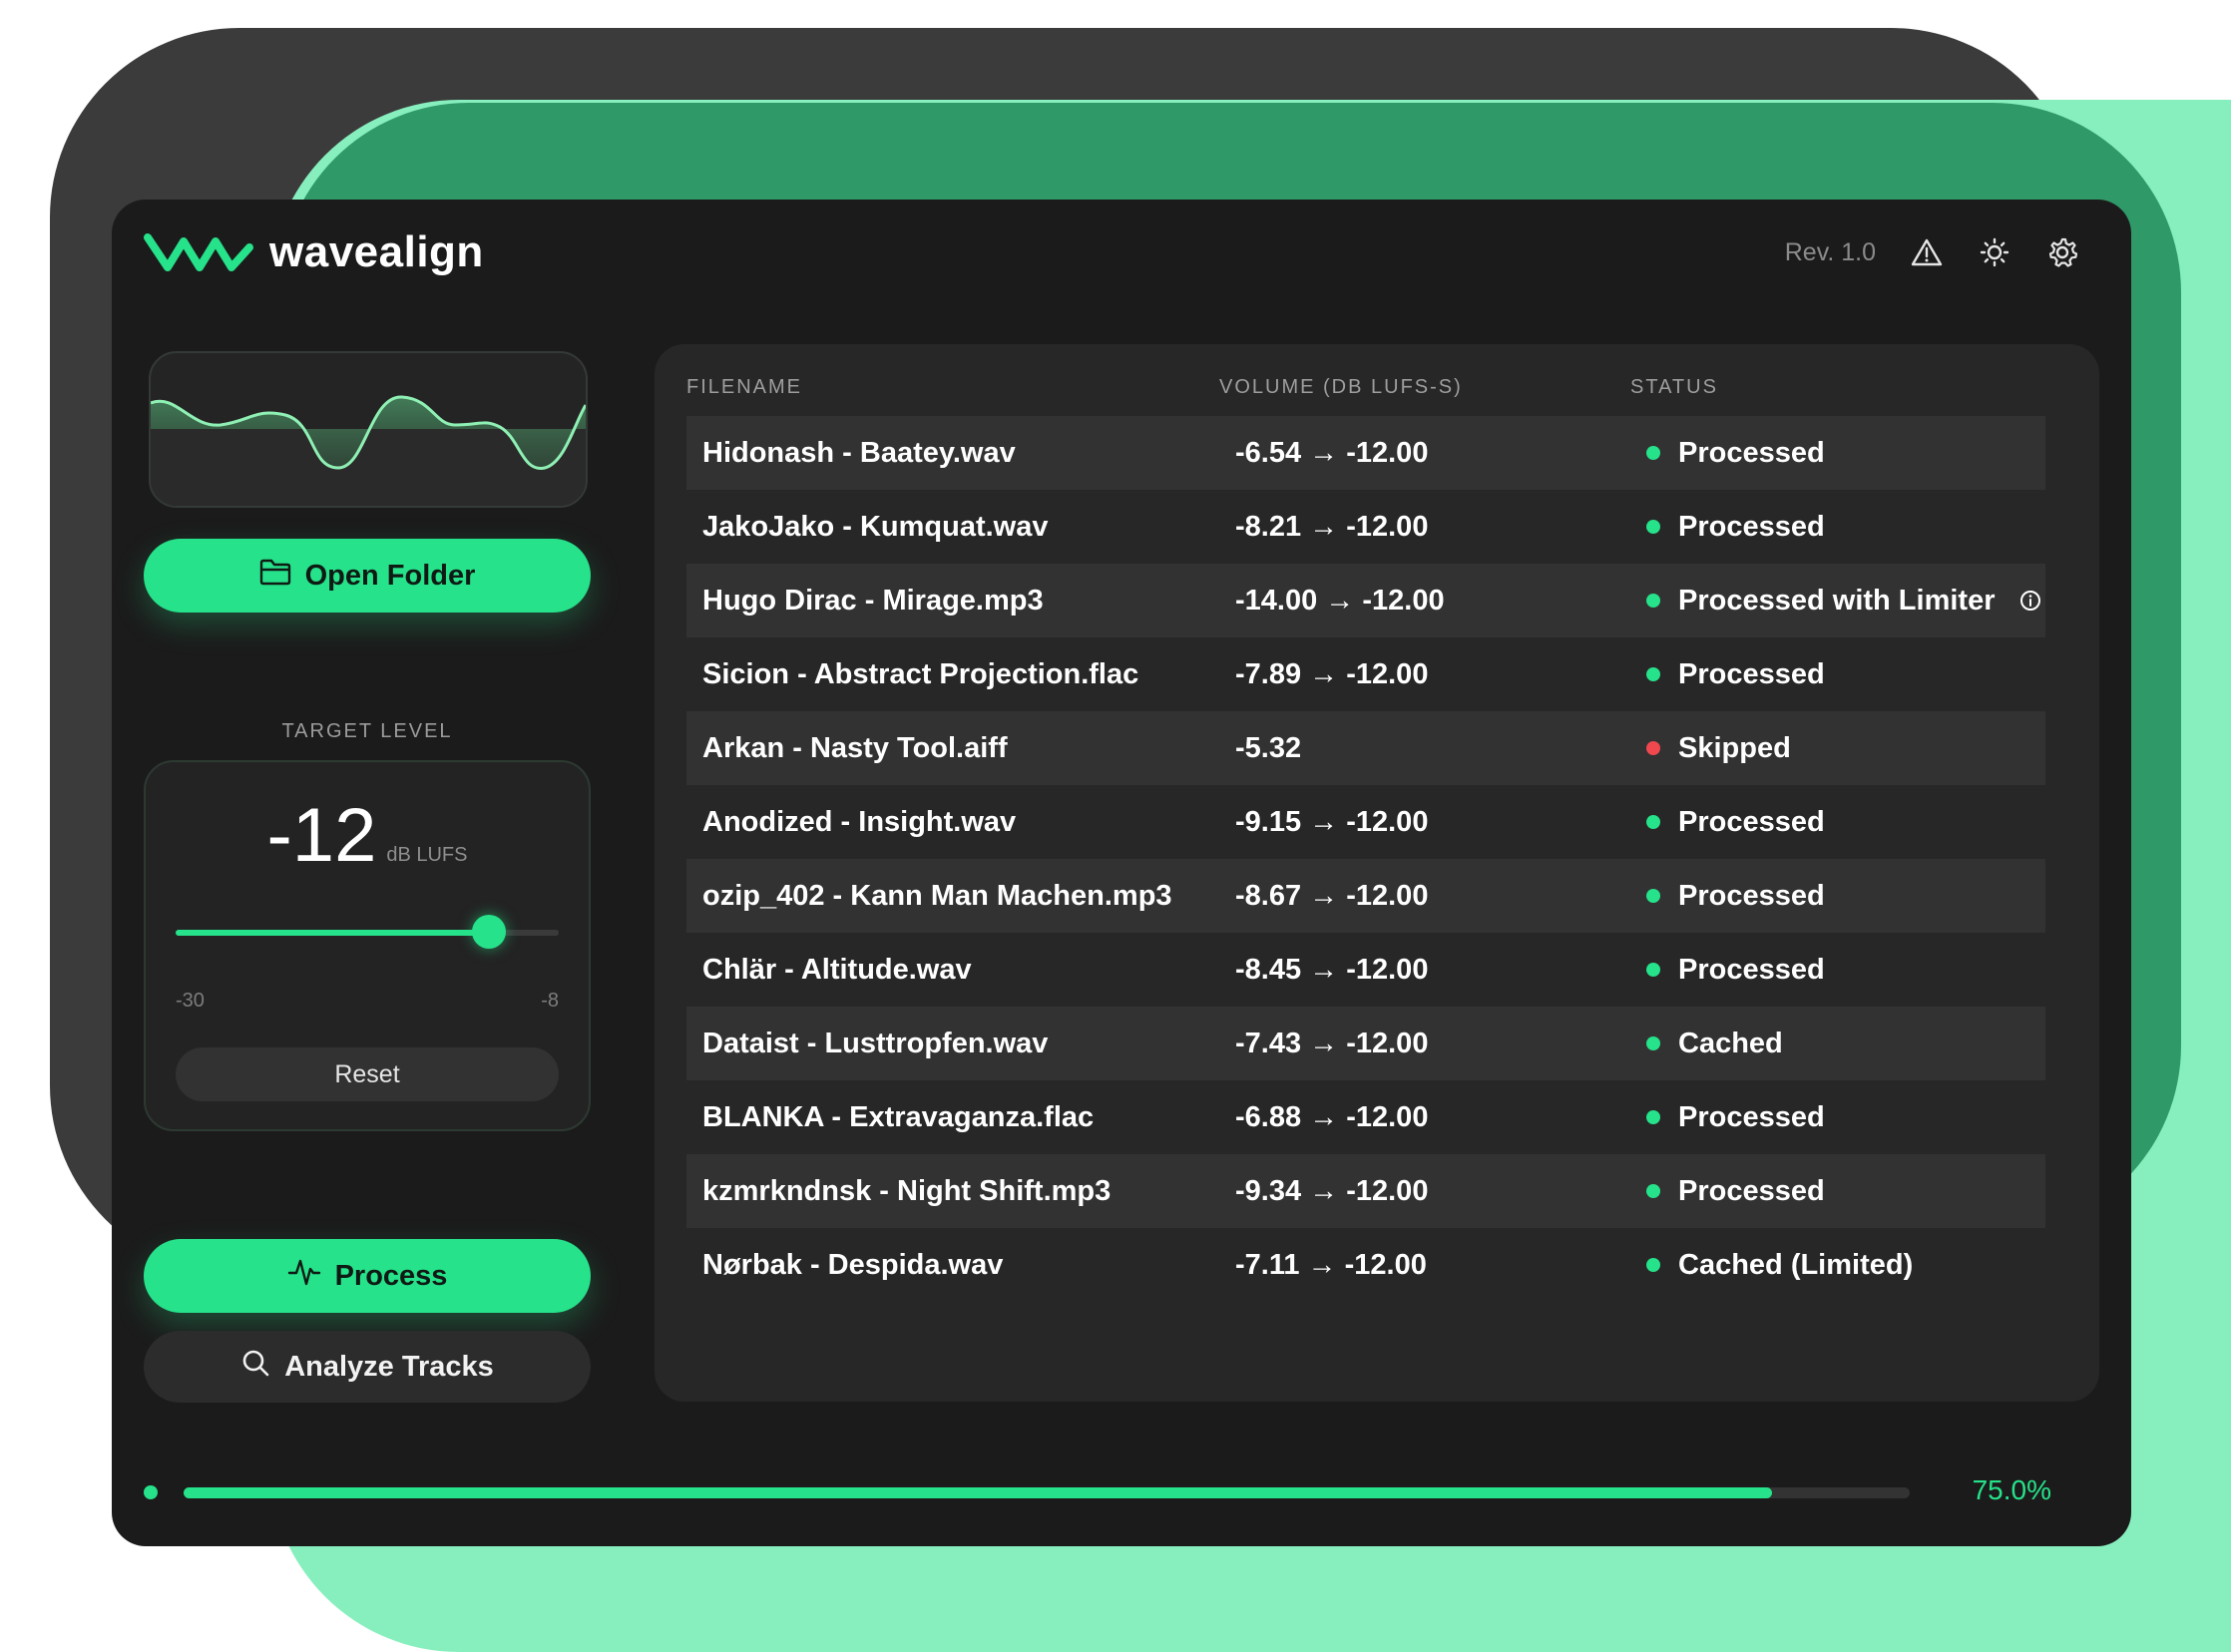 This screenshot has width=2231, height=1652. What do you see at coordinates (1331, 1264) in the screenshot?
I see `cell-volume: -7.11 → -12.00` at bounding box center [1331, 1264].